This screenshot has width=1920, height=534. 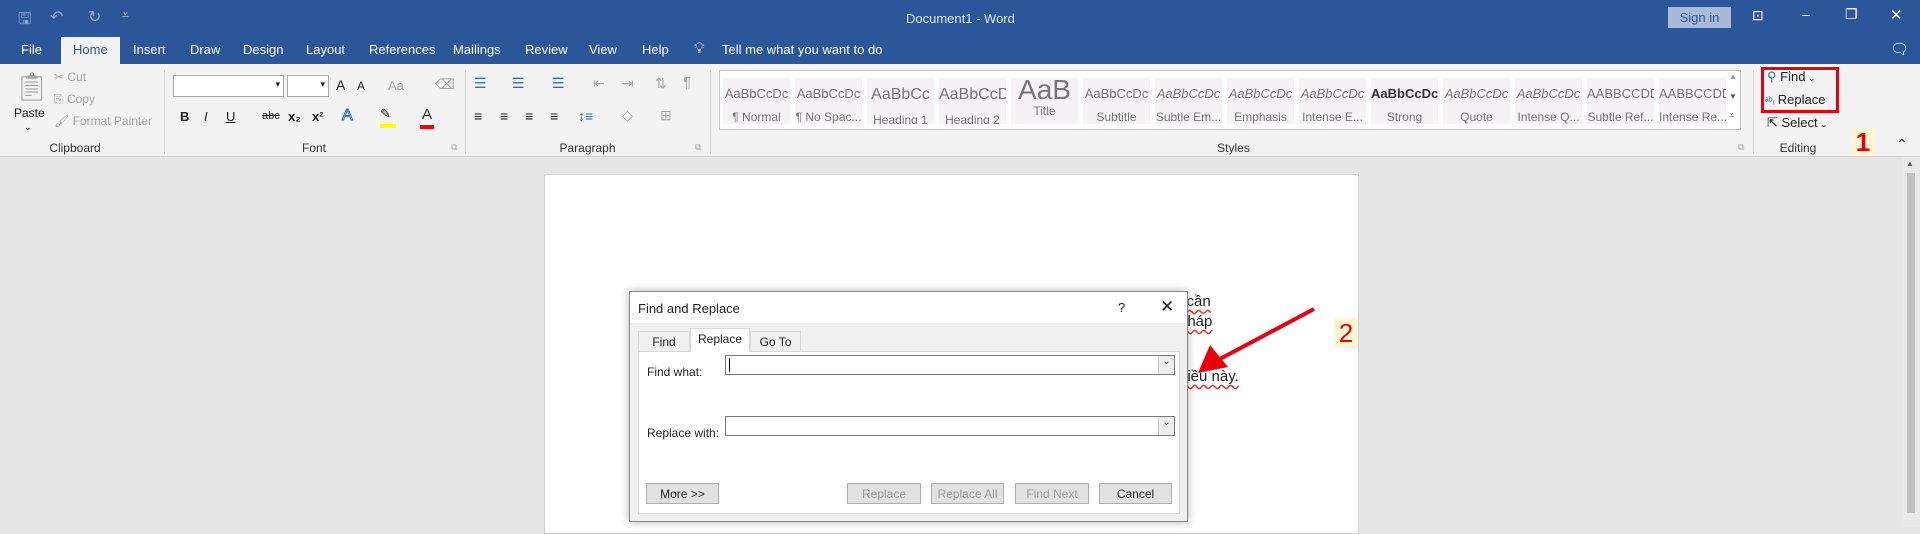 What do you see at coordinates (103, 121) in the screenshot?
I see `format-painter-button: 🖌︎ Format Painter` at bounding box center [103, 121].